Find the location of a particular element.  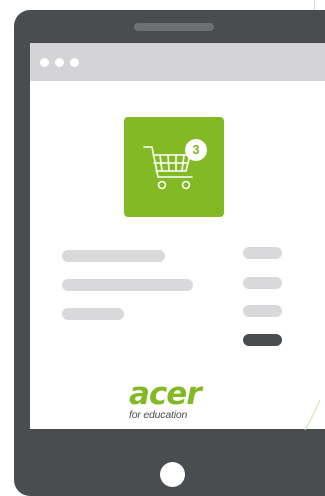

browser-bar is located at coordinates (177, 62).